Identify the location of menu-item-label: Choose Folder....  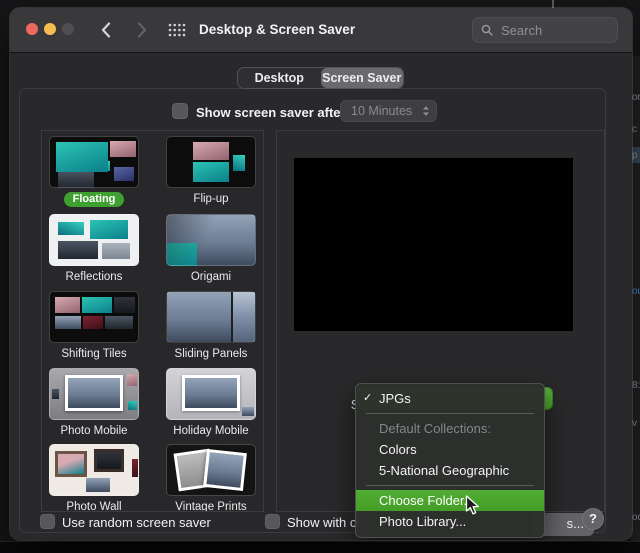
(427, 500).